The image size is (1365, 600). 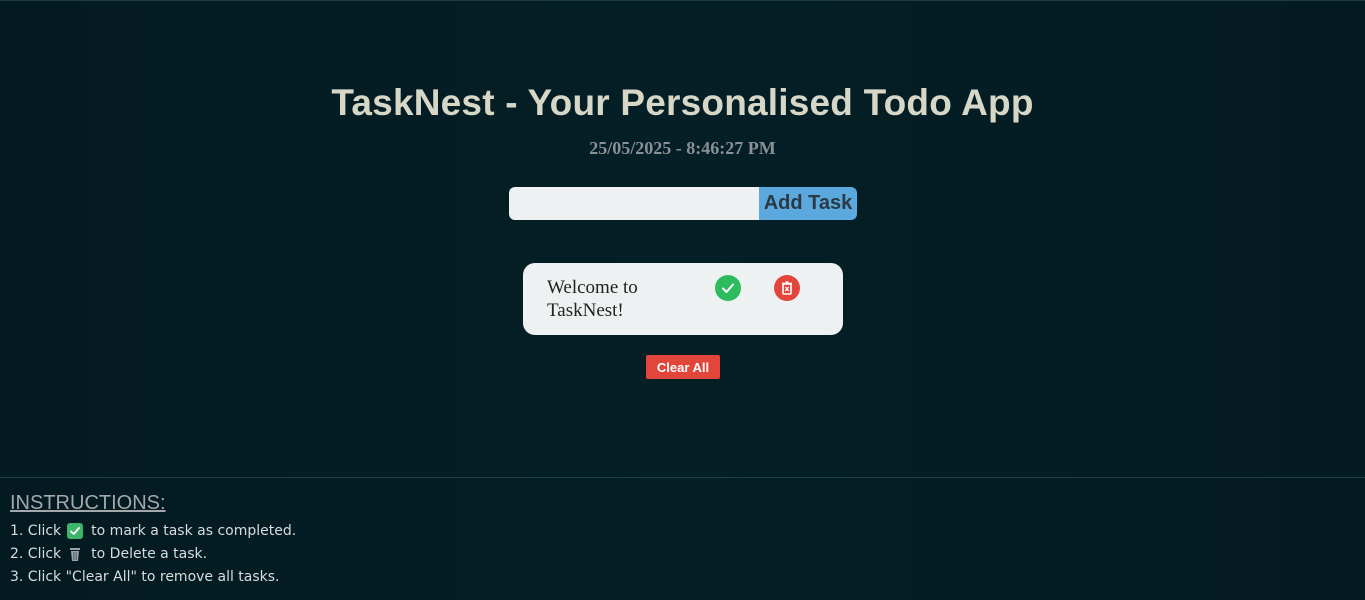 I want to click on checkmark-icon, so click(x=75, y=531).